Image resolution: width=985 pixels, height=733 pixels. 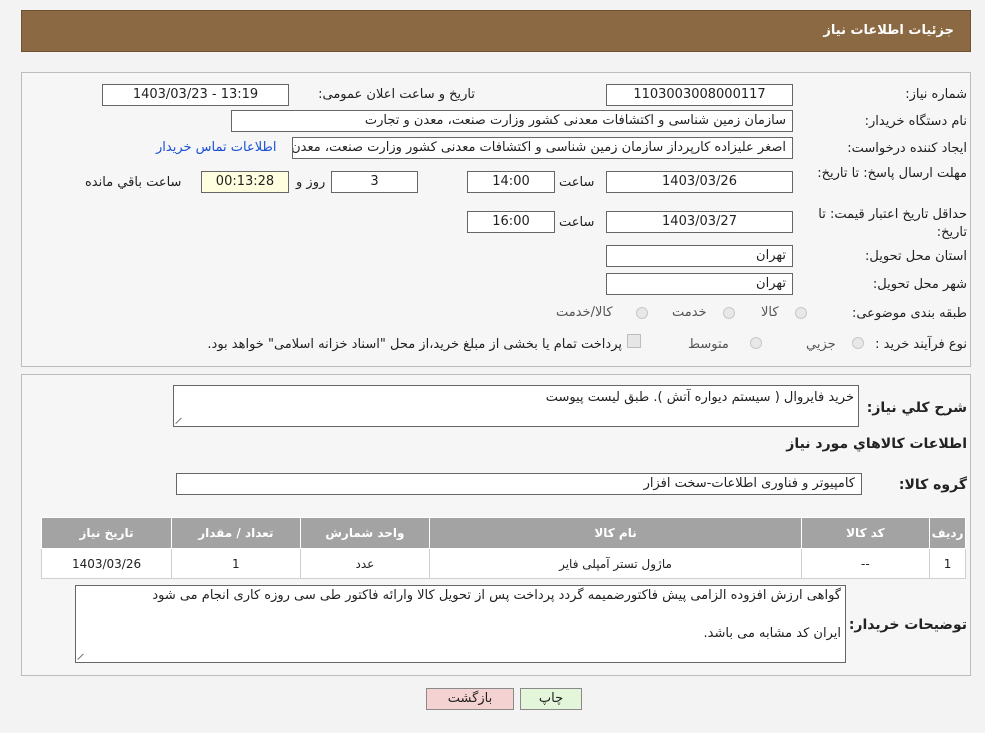 What do you see at coordinates (311, 182) in the screenshot?
I see `days-and-label: روز و` at bounding box center [311, 182].